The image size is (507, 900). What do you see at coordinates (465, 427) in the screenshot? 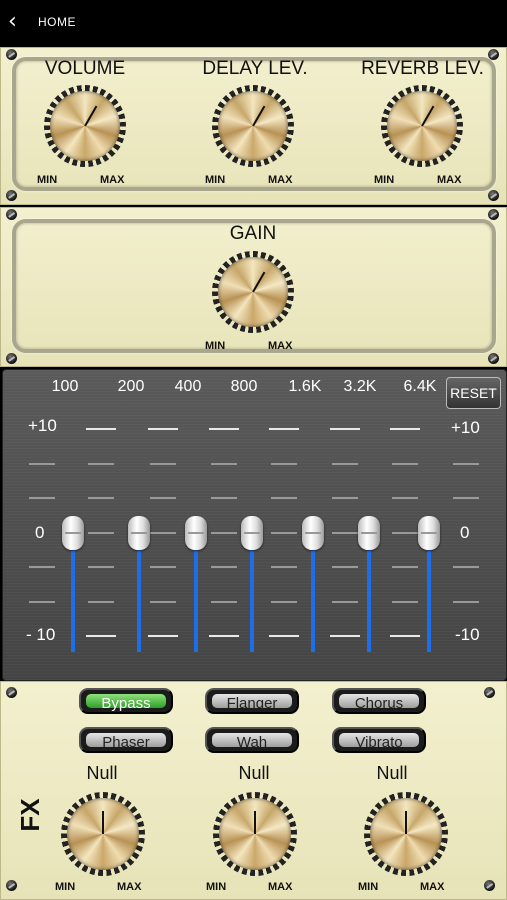
I see `eq-scale-top-right: +10` at bounding box center [465, 427].